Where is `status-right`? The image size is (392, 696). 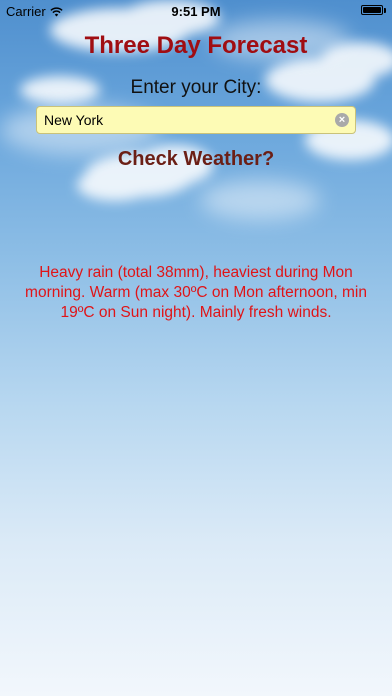
status-right is located at coordinates (373, 10).